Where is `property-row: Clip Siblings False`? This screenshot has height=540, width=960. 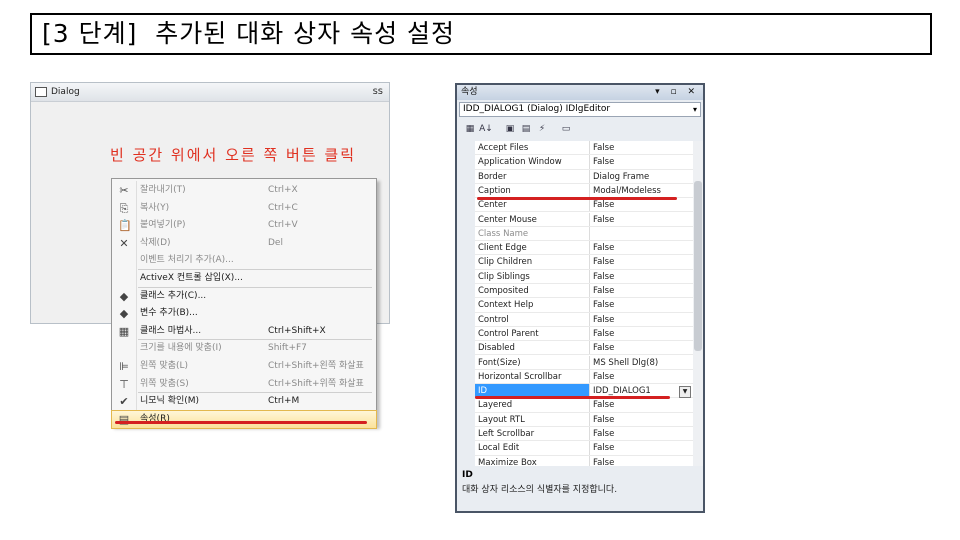
property-row: Clip Siblings False is located at coordinates (584, 276).